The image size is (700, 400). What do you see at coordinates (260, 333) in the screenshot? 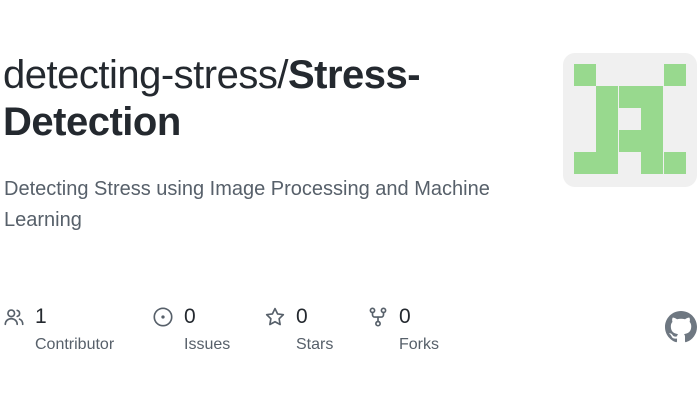
I see `repo-stats: 1 Contributor 0 Issues 0 Stars 0 Forks` at bounding box center [260, 333].